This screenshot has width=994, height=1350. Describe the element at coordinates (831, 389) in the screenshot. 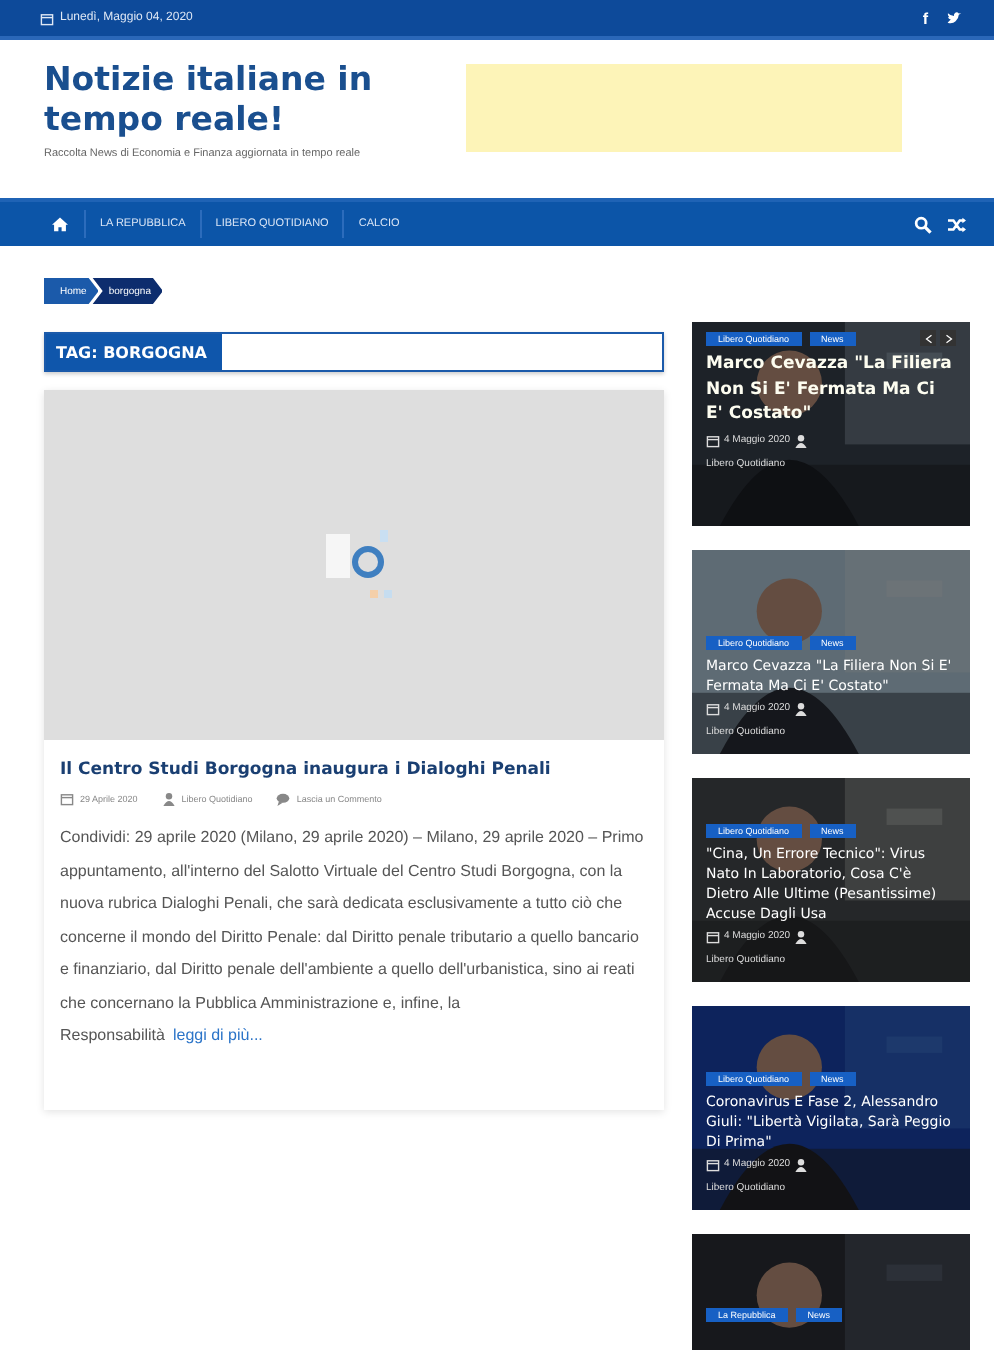

I see `post-title: Marco Cevazza "La Filiera Non Si E' Fermata Ma Ci E' Costato"` at that location.